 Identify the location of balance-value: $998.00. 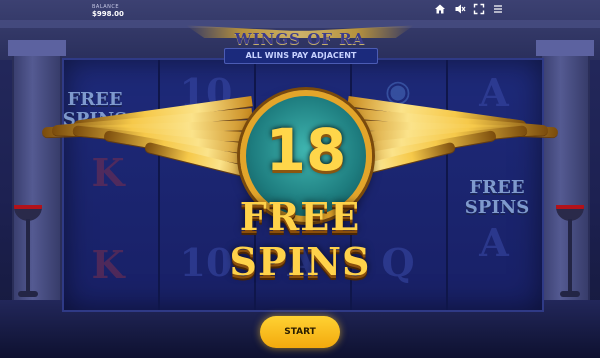
(108, 14).